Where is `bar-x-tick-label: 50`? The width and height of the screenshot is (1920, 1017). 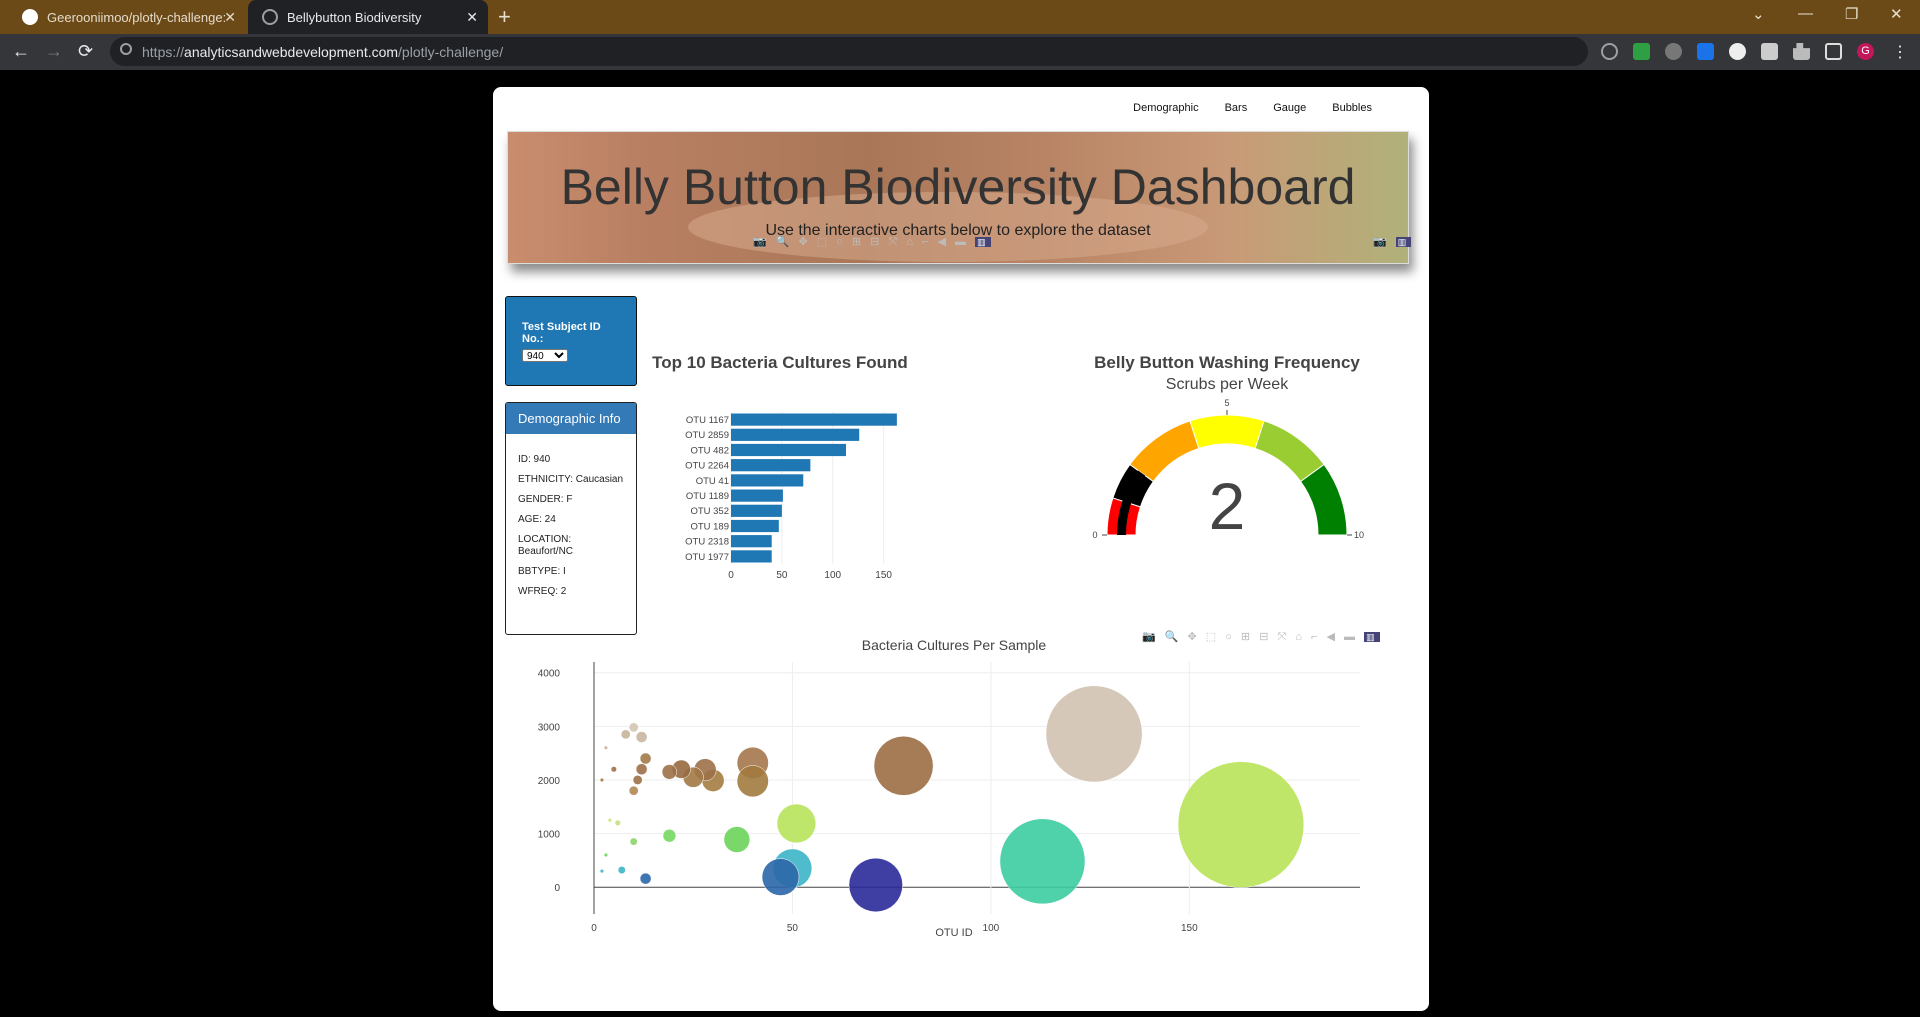 bar-x-tick-label: 50 is located at coordinates (782, 575).